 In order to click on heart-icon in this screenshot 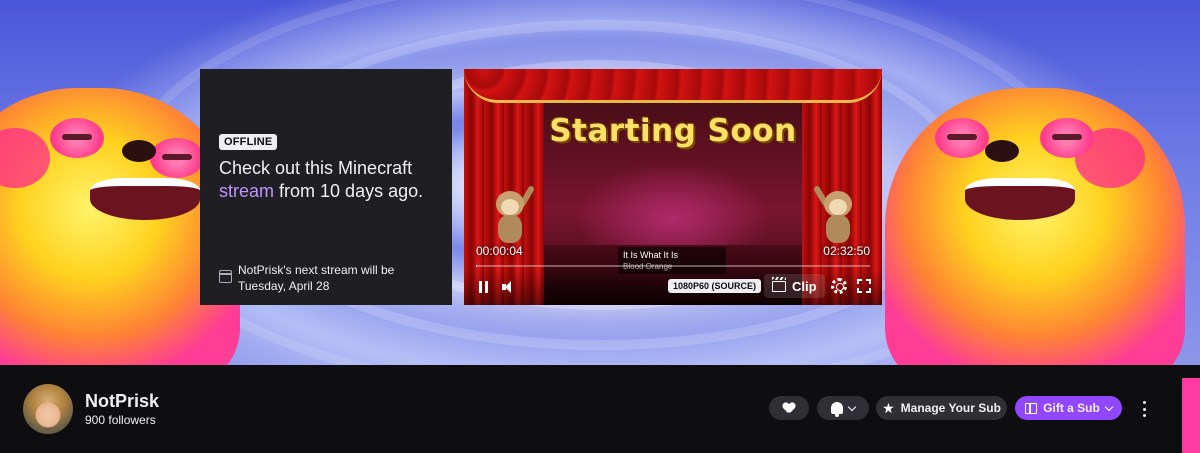, I will do `click(789, 408)`.